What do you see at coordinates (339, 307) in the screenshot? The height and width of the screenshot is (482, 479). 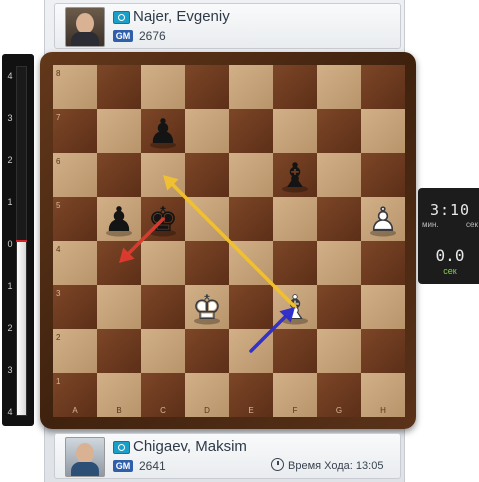 I see `square-g3` at bounding box center [339, 307].